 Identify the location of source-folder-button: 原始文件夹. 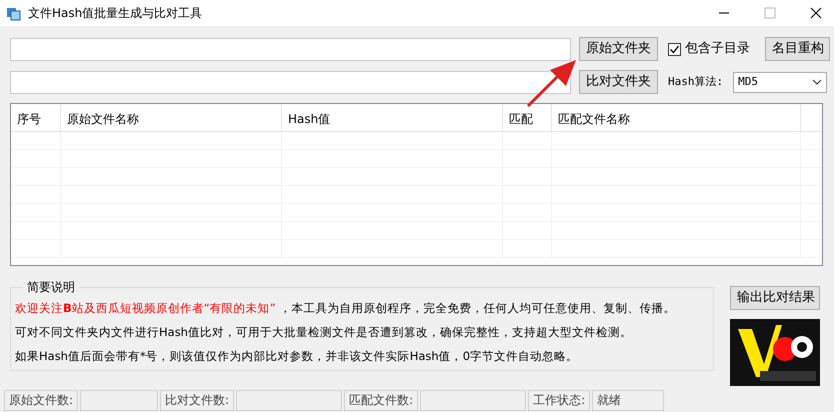
(618, 49).